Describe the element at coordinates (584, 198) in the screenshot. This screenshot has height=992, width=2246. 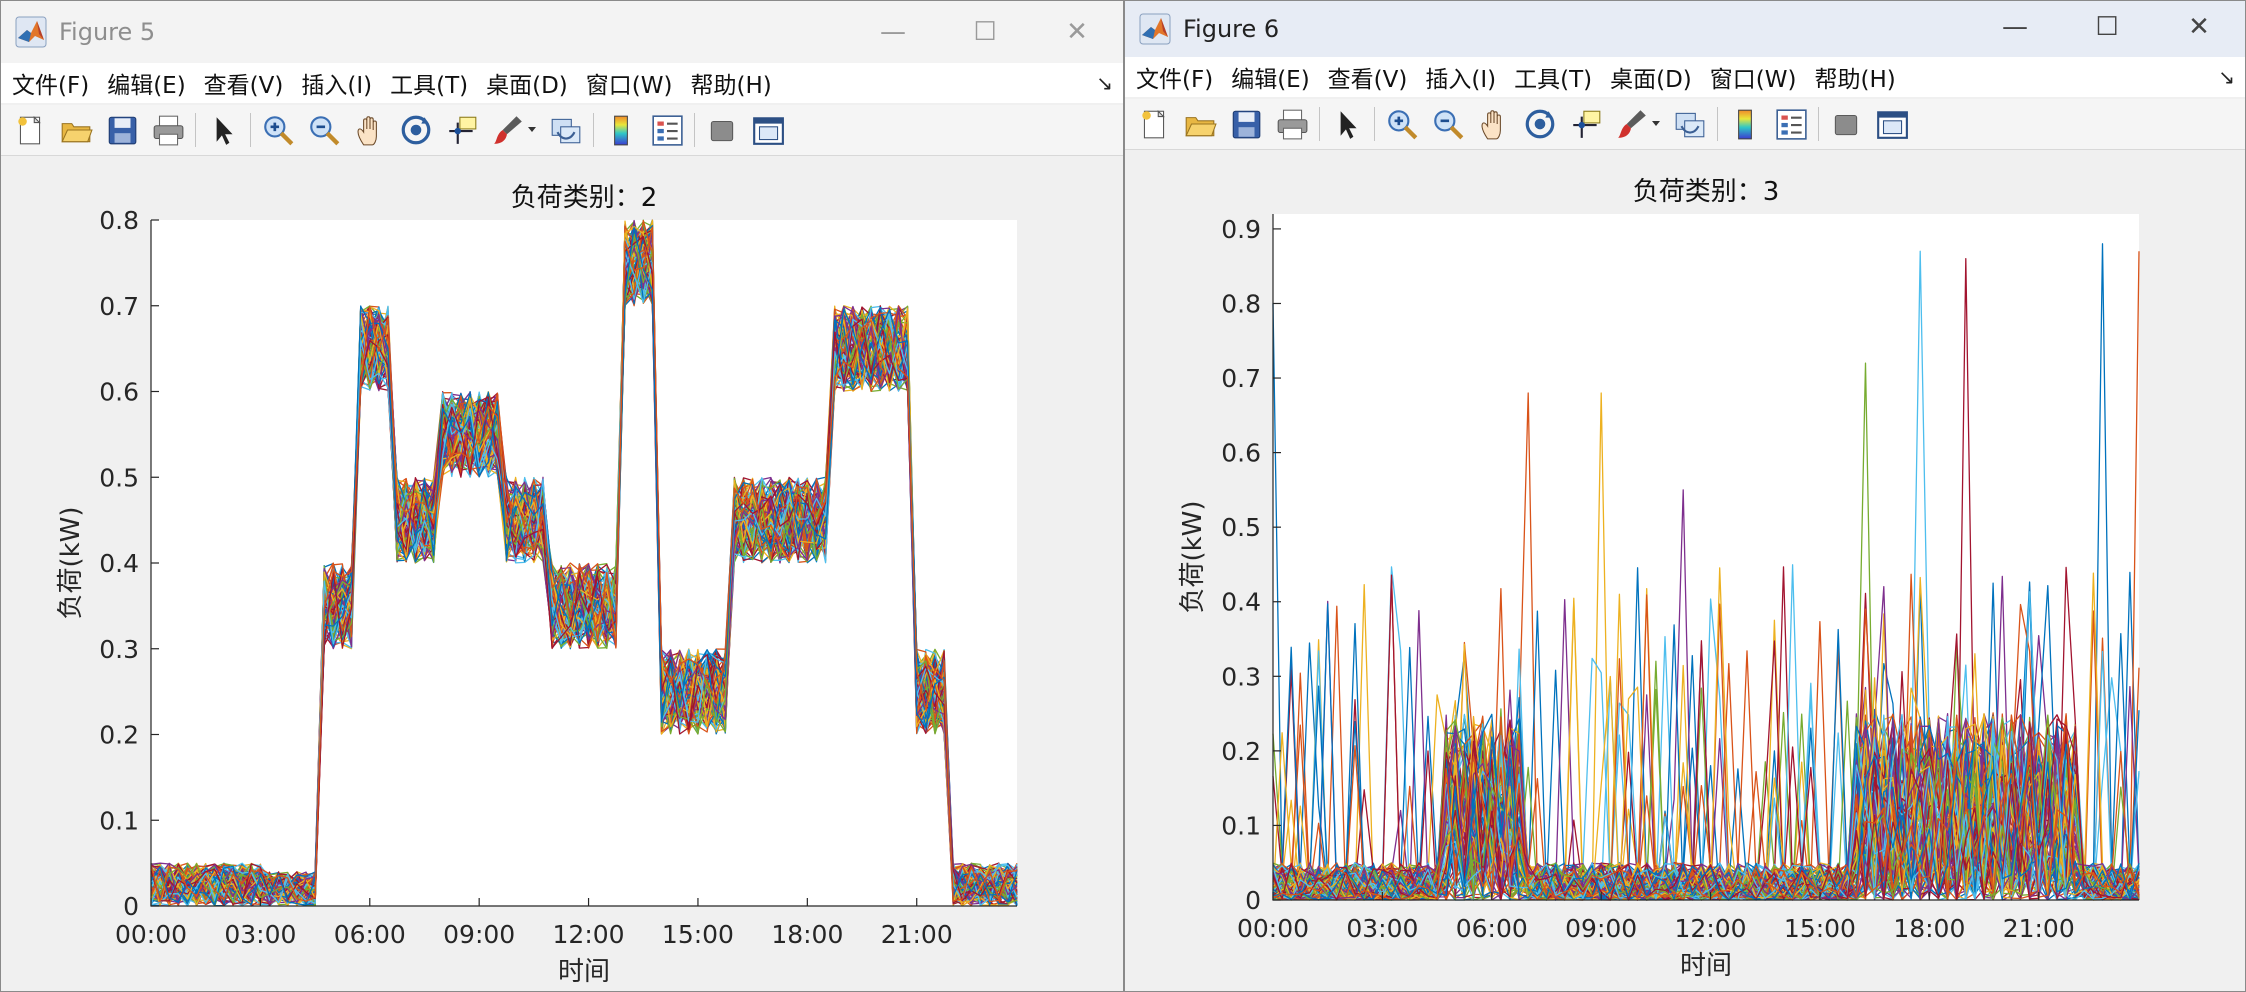
I see `chart-title: 负荷类别：2` at that location.